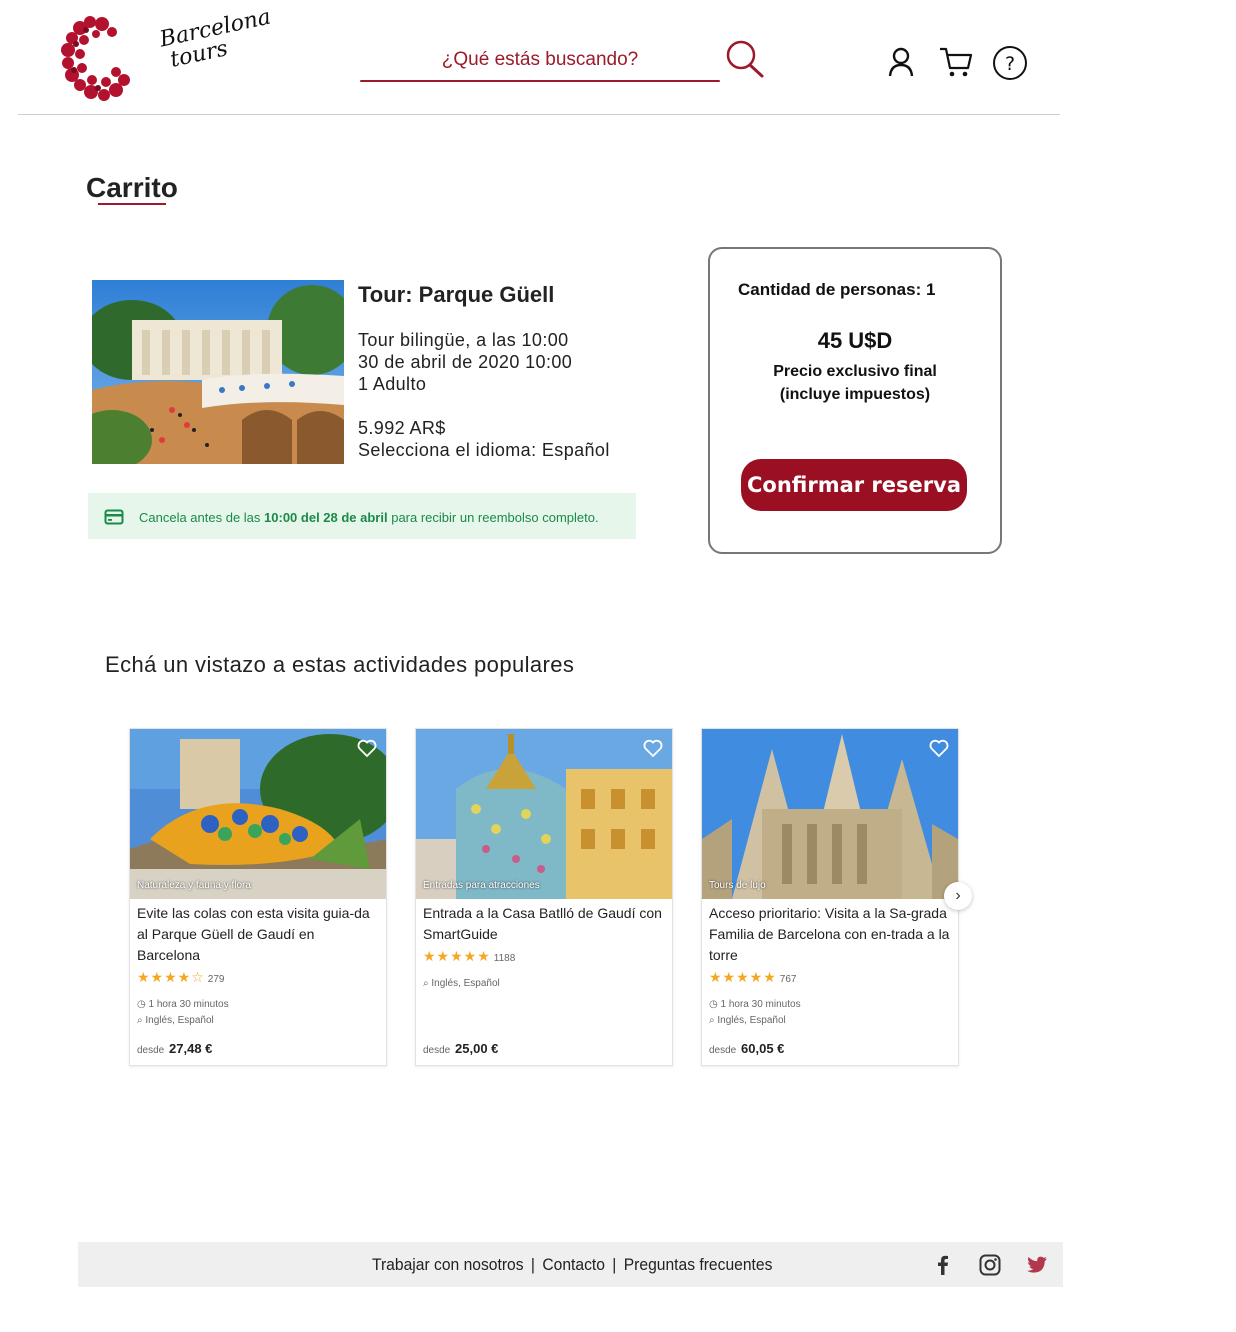  I want to click on refund-deadline: 10:00 del 28 de abril, so click(326, 517).